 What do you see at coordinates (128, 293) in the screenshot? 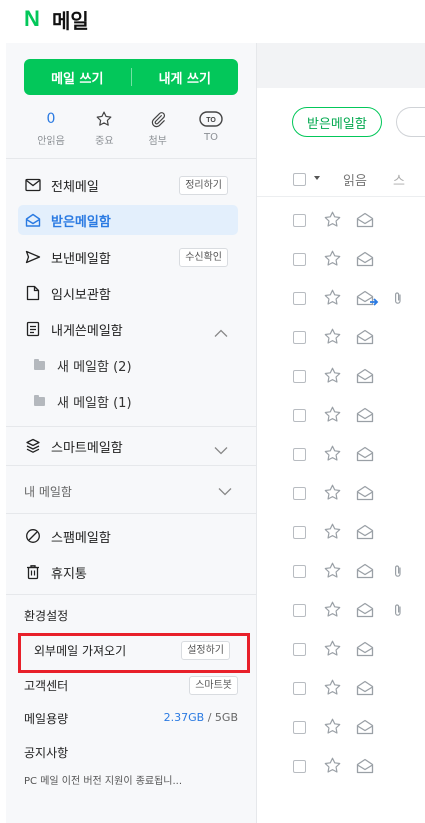
I see `sidebar-item-drafts: 임시보관함` at bounding box center [128, 293].